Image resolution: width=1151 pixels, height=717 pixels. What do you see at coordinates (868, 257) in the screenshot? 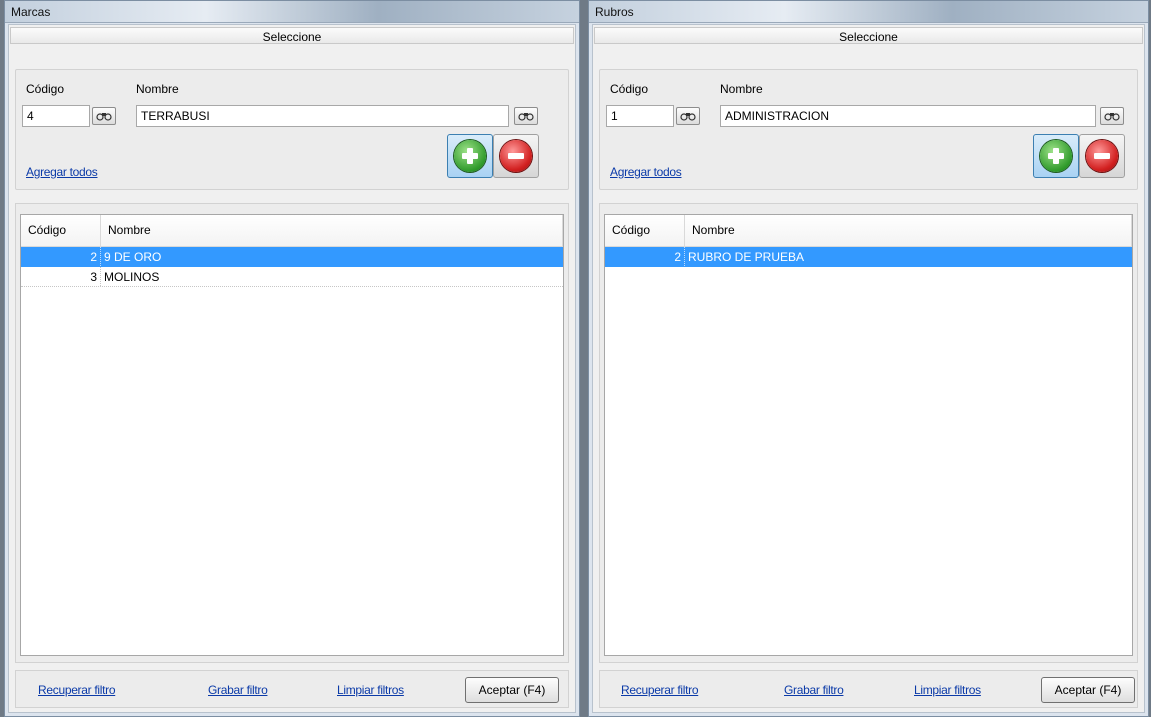
I see `table-row: 2 RUBRO DE PRUEBA` at bounding box center [868, 257].